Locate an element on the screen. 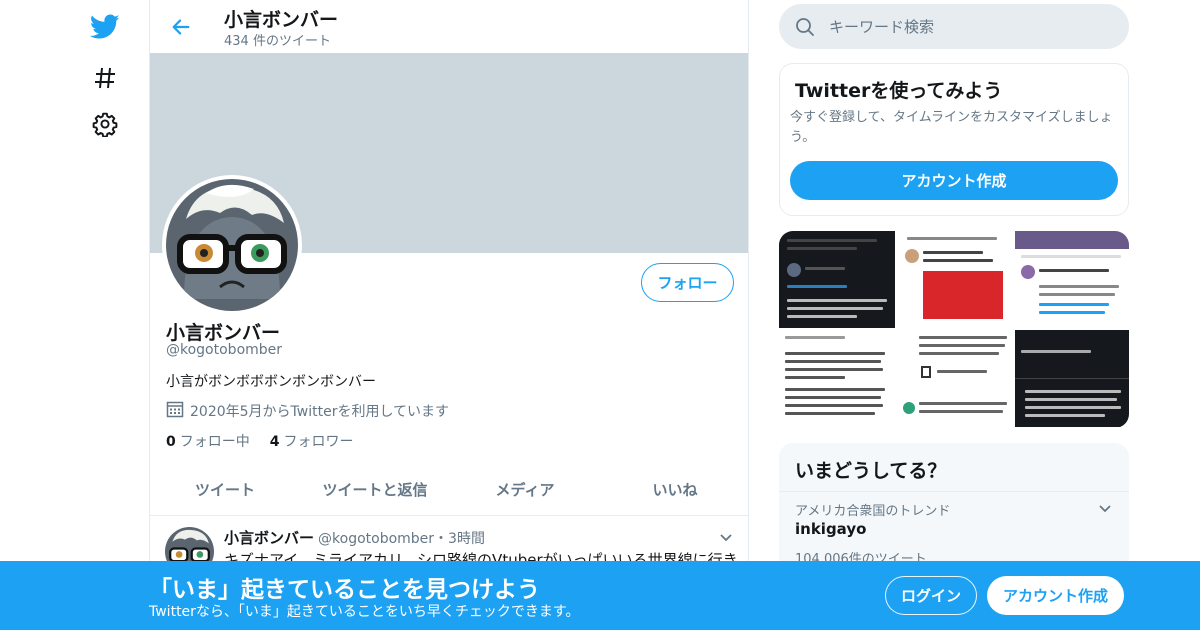  follow-button: フォロー is located at coordinates (687, 282).